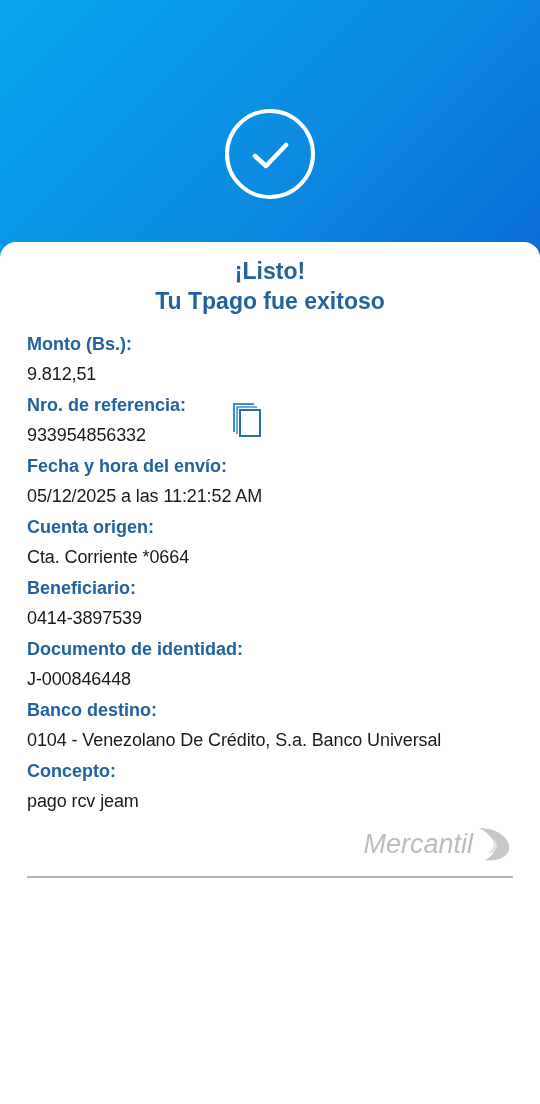  Describe the element at coordinates (62, 374) in the screenshot. I see `field-value: 9.812,51` at that location.